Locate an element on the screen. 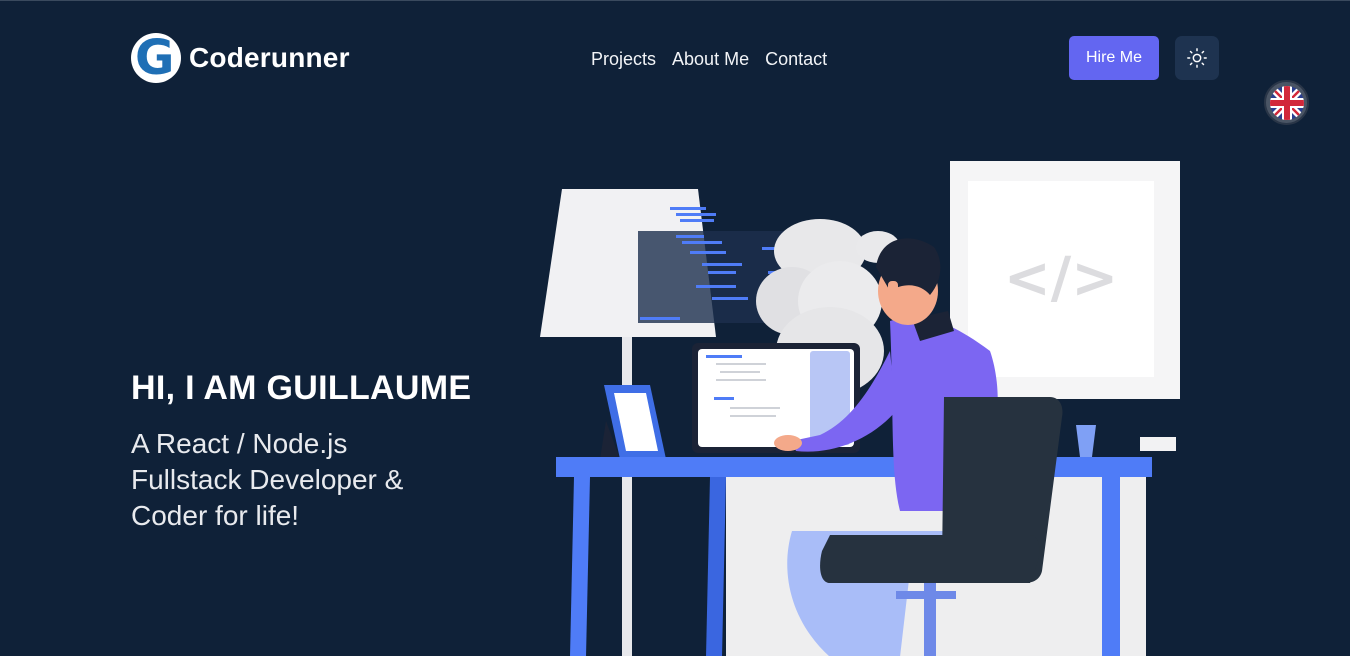 The image size is (1350, 656). logo-link: G Coderunner is located at coordinates (240, 58).